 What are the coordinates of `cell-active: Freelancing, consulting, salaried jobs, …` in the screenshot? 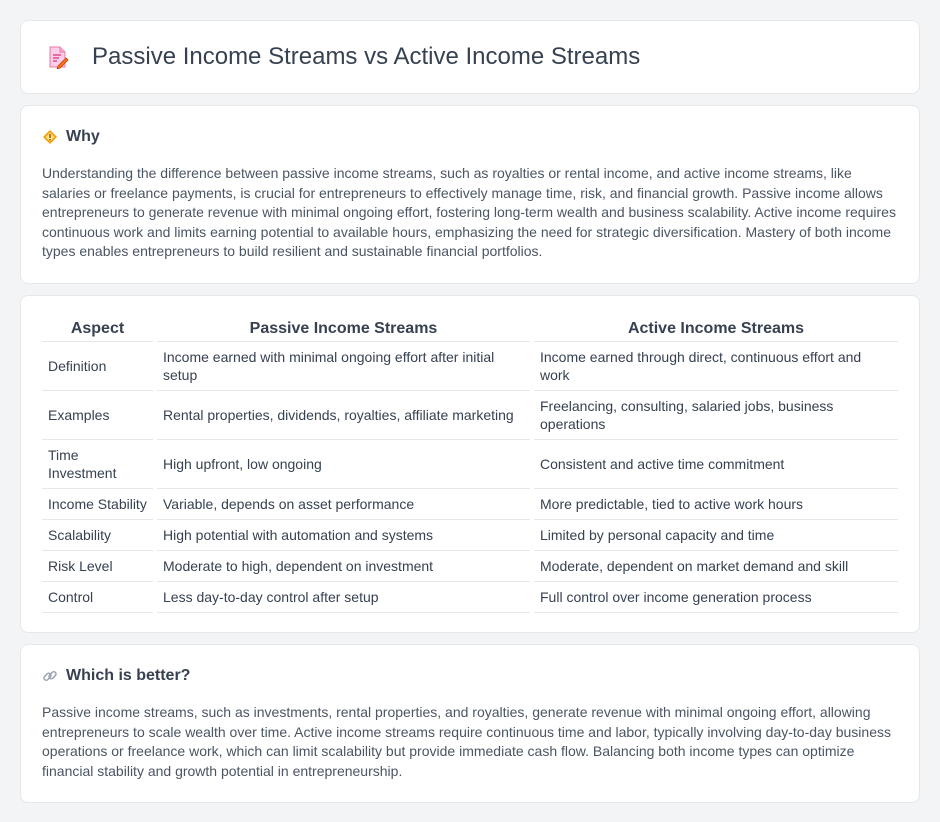 It's located at (716, 415).